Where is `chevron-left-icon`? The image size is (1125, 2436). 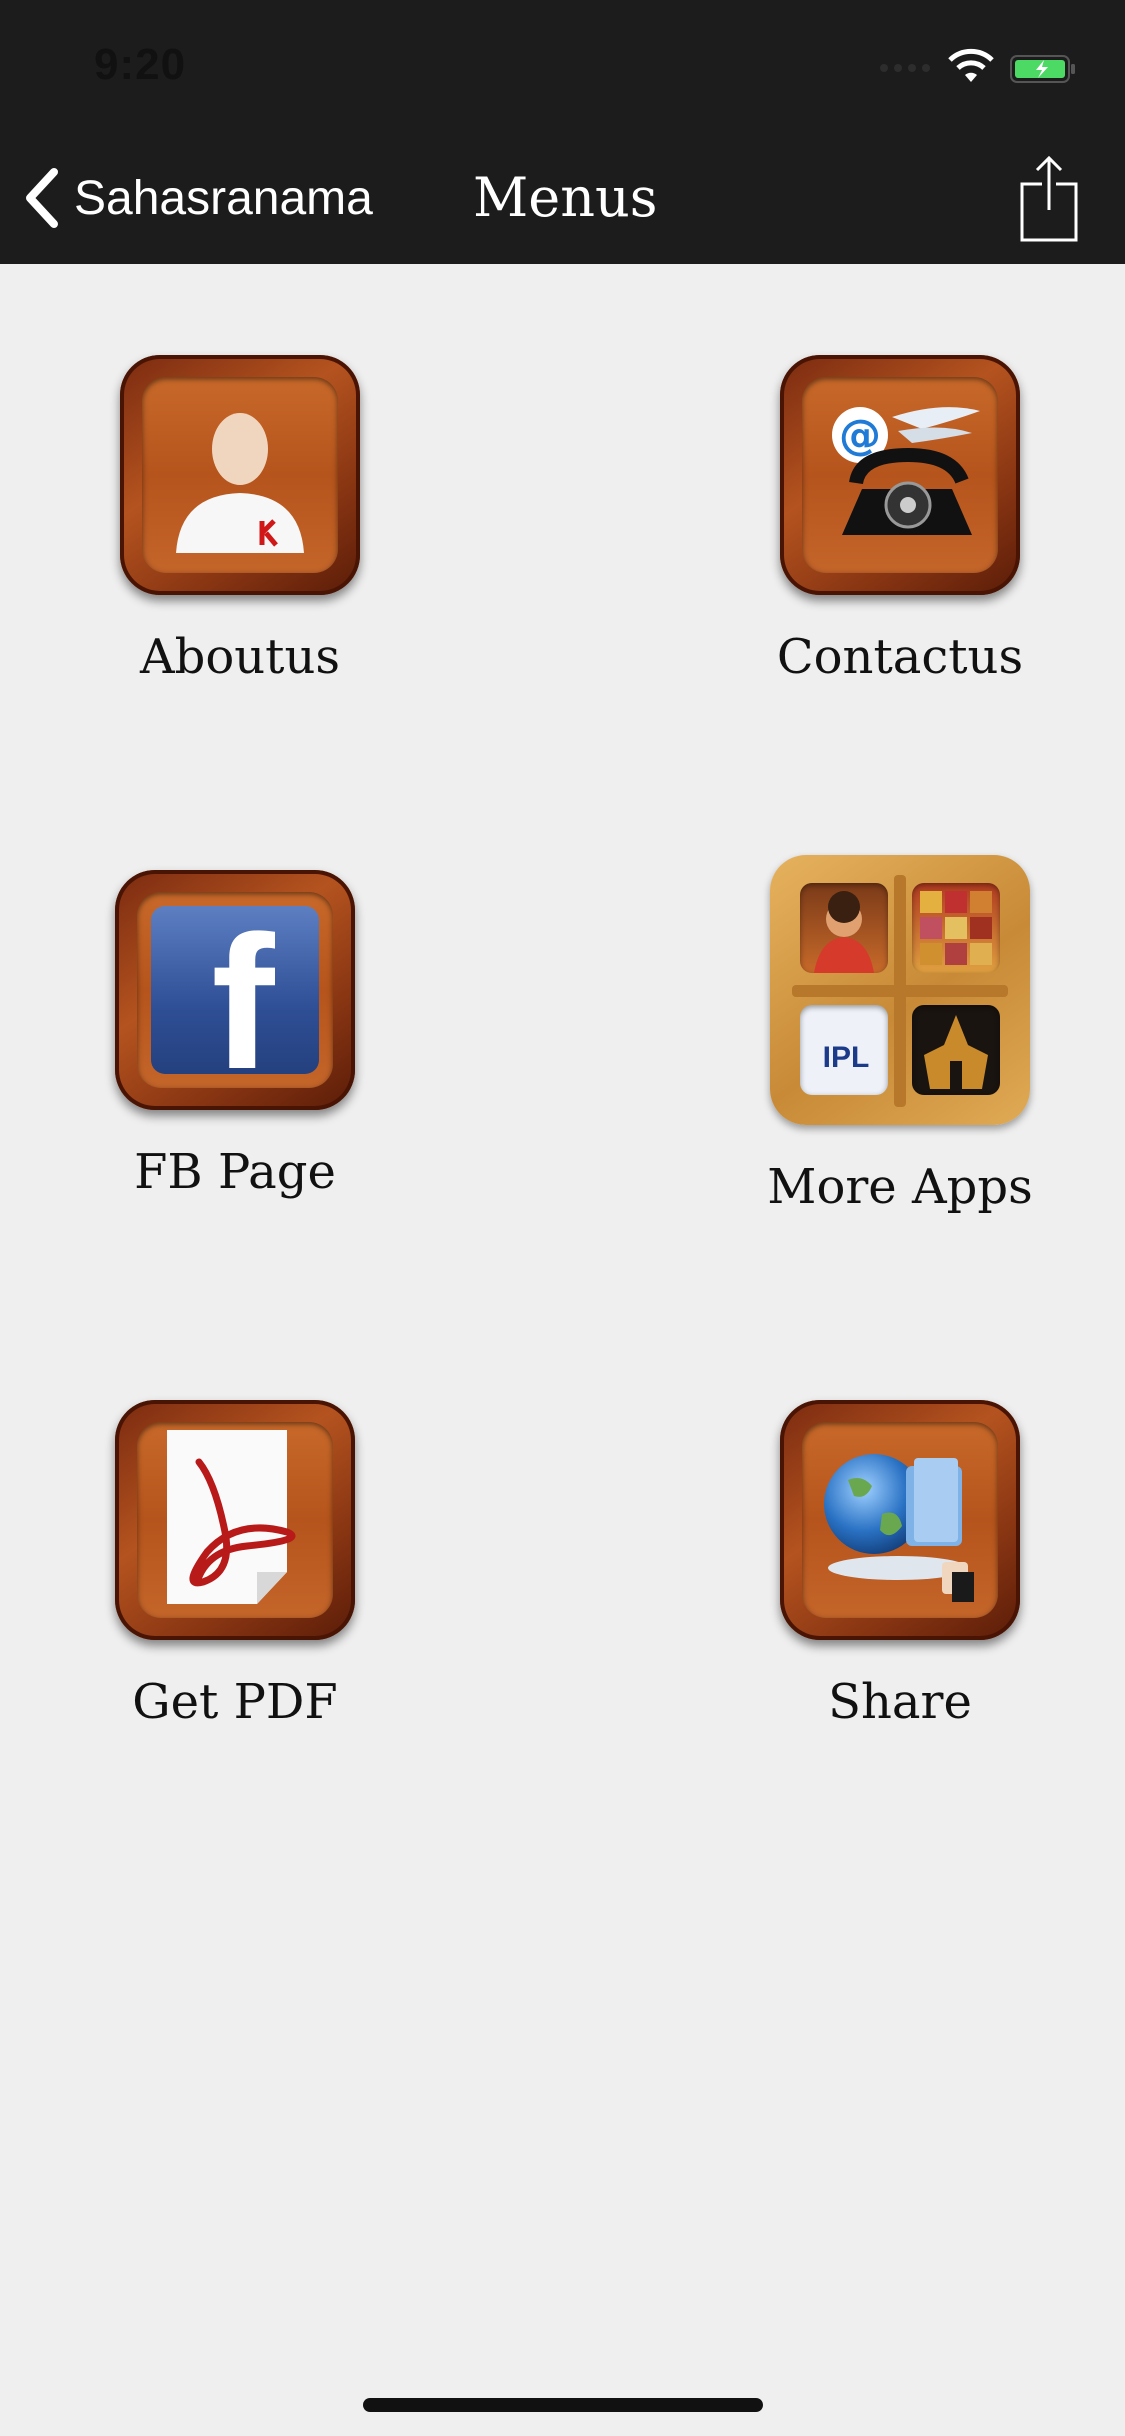 chevron-left-icon is located at coordinates (42, 198).